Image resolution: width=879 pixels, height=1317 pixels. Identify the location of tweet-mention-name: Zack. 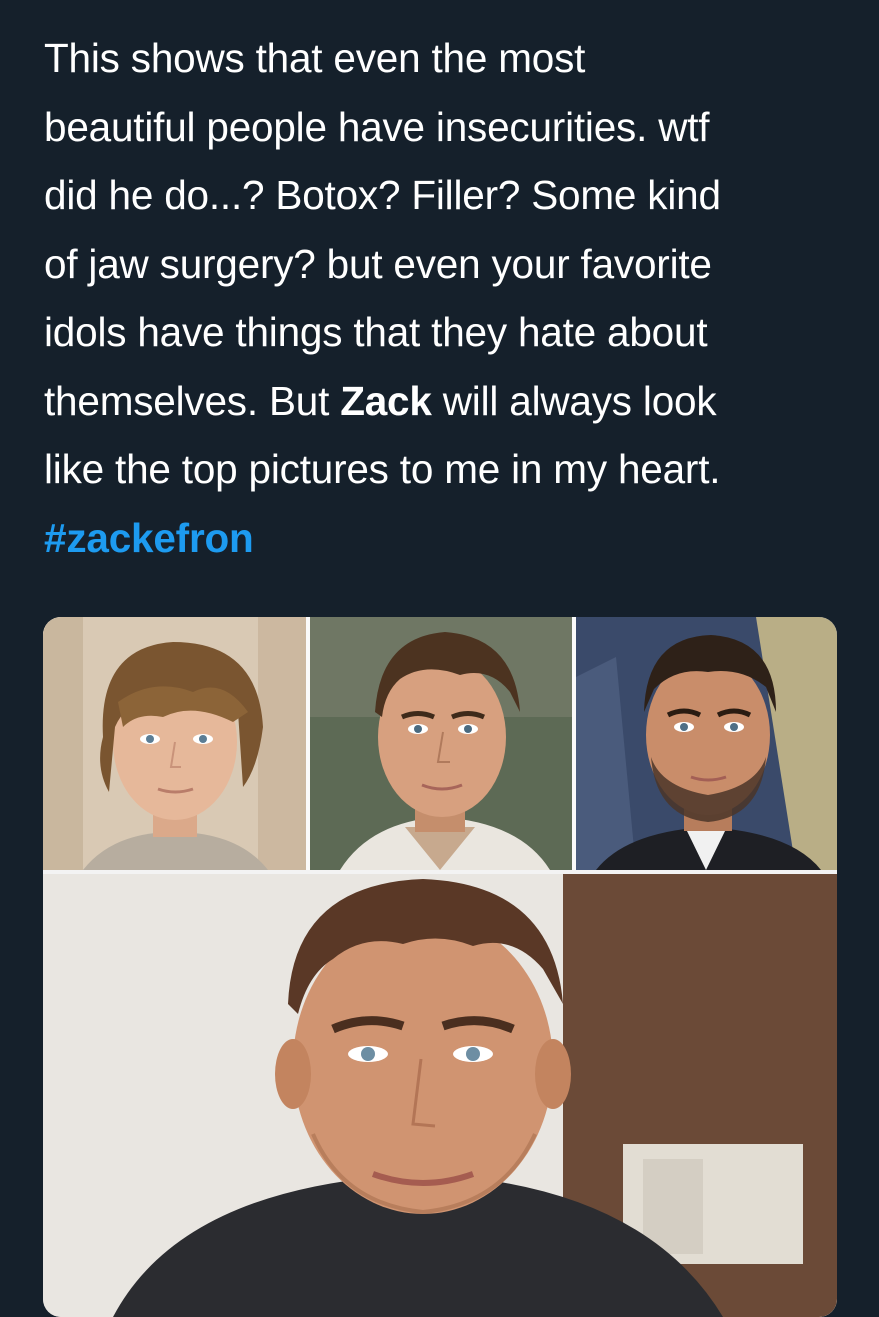
(386, 400).